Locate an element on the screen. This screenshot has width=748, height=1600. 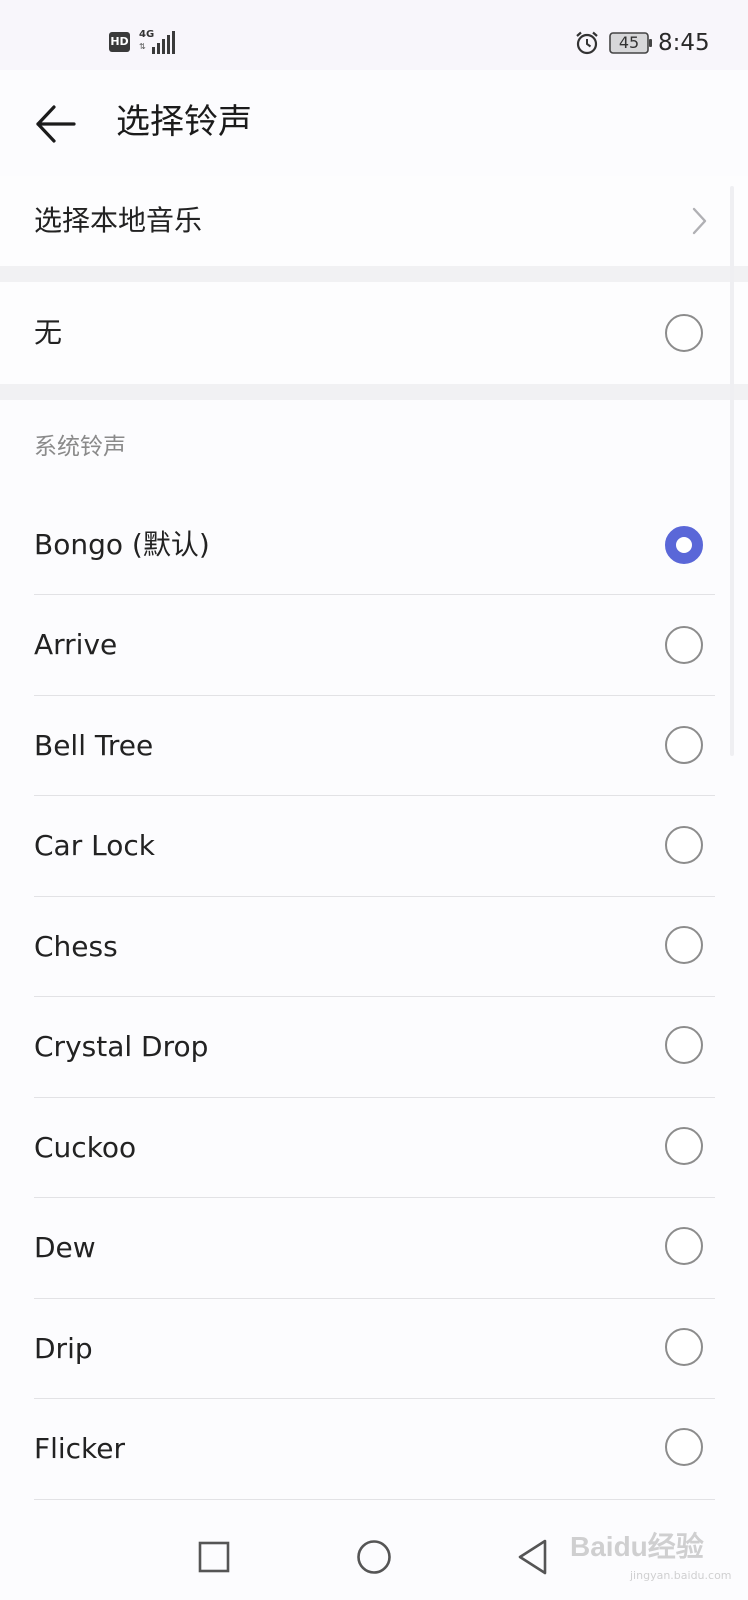
none-option-radio is located at coordinates (684, 333).